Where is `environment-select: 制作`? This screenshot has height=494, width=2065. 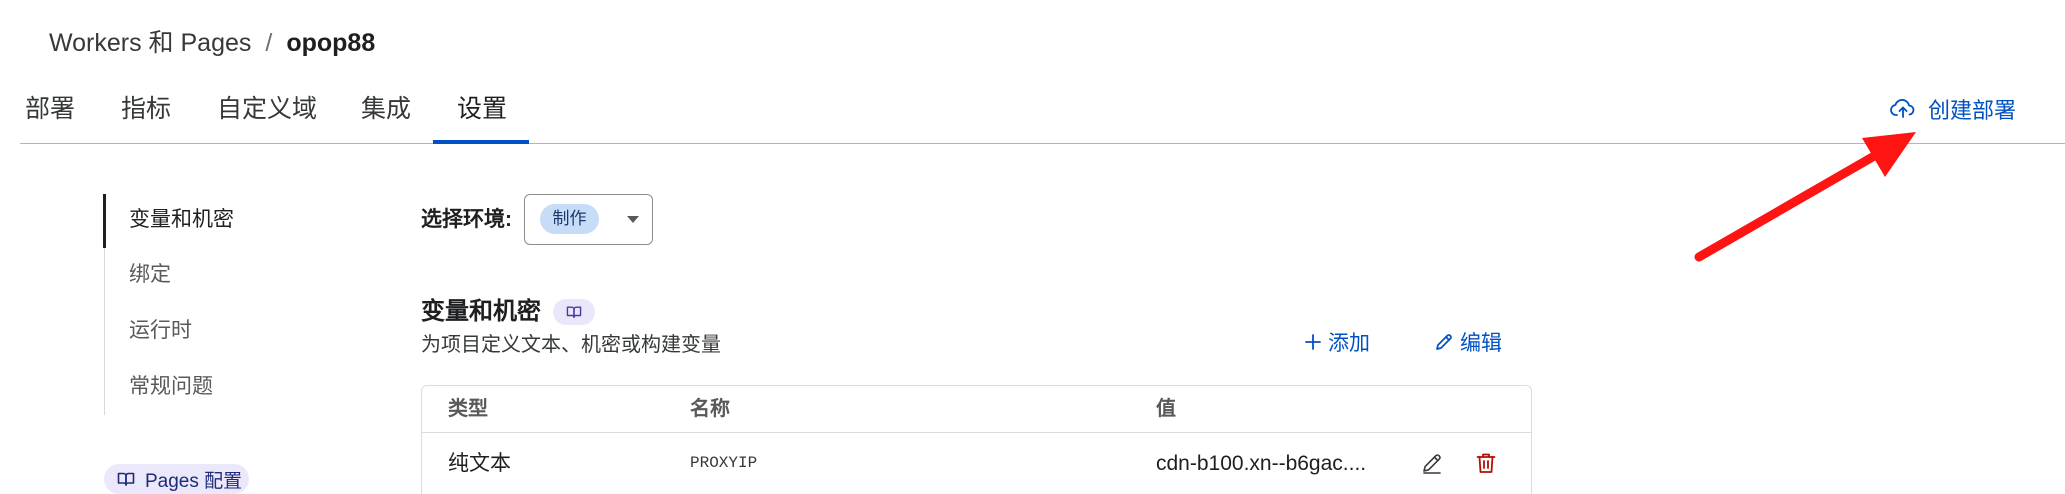
environment-select: 制作 is located at coordinates (588, 219).